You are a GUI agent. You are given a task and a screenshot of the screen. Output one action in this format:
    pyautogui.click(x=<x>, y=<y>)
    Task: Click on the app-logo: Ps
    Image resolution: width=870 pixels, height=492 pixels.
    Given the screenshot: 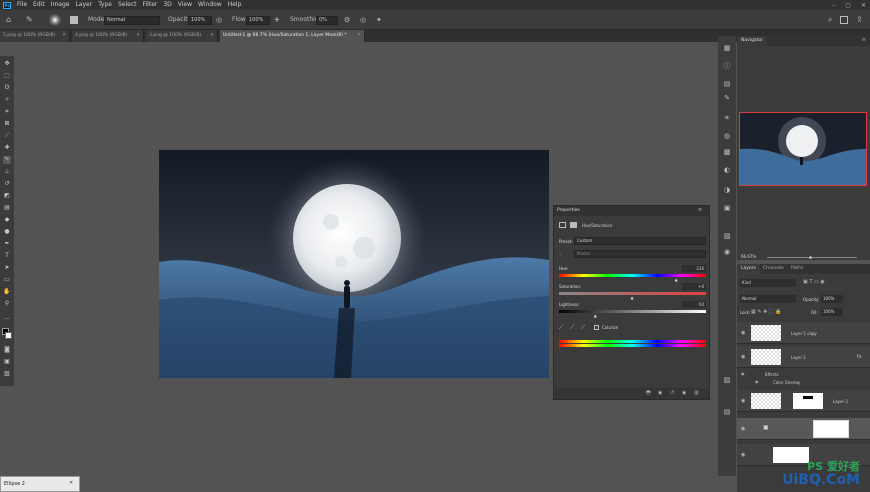 What is the action you would take?
    pyautogui.click(x=7, y=5)
    